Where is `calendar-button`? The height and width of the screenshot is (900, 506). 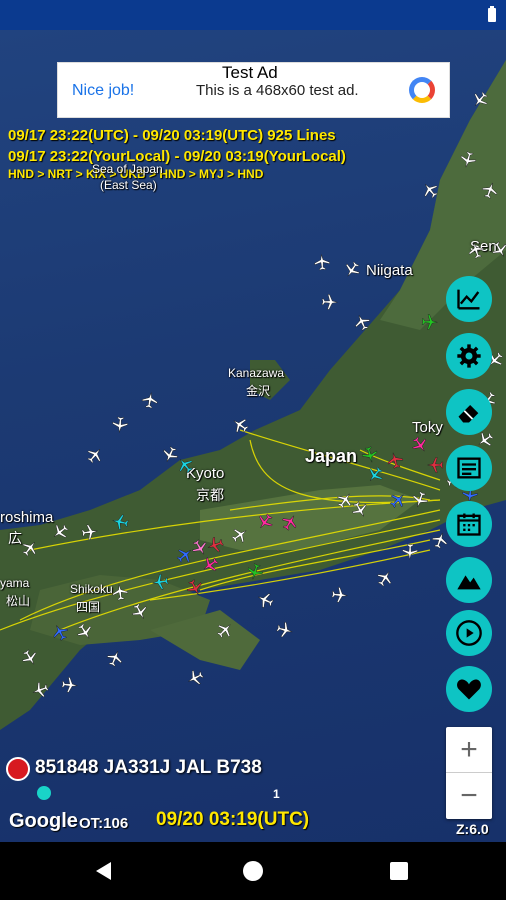
calendar-button is located at coordinates (469, 524).